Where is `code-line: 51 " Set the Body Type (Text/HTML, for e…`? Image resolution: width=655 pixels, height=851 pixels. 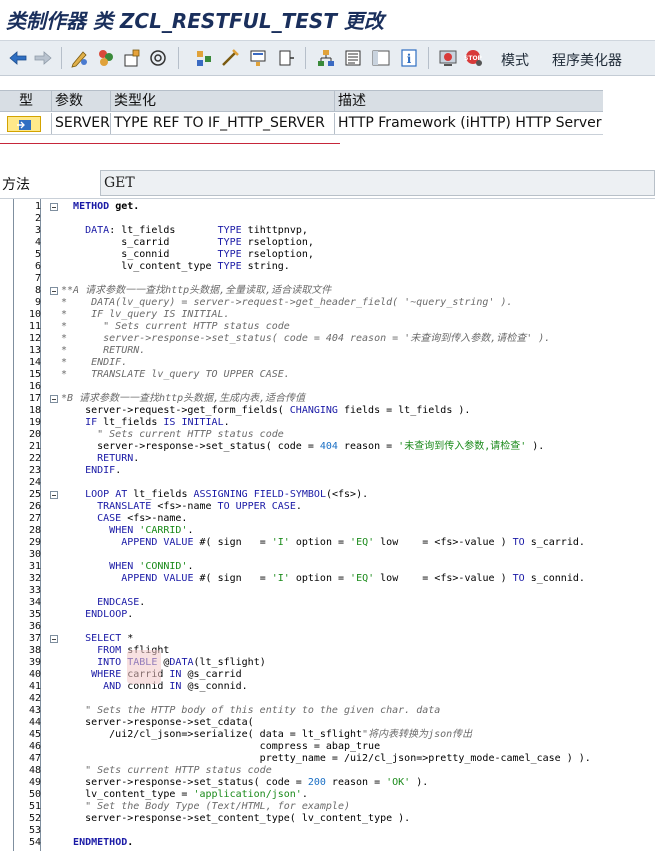
code-line: 51 " Set the Body Type (Text/HTML, for e… is located at coordinates (327, 807).